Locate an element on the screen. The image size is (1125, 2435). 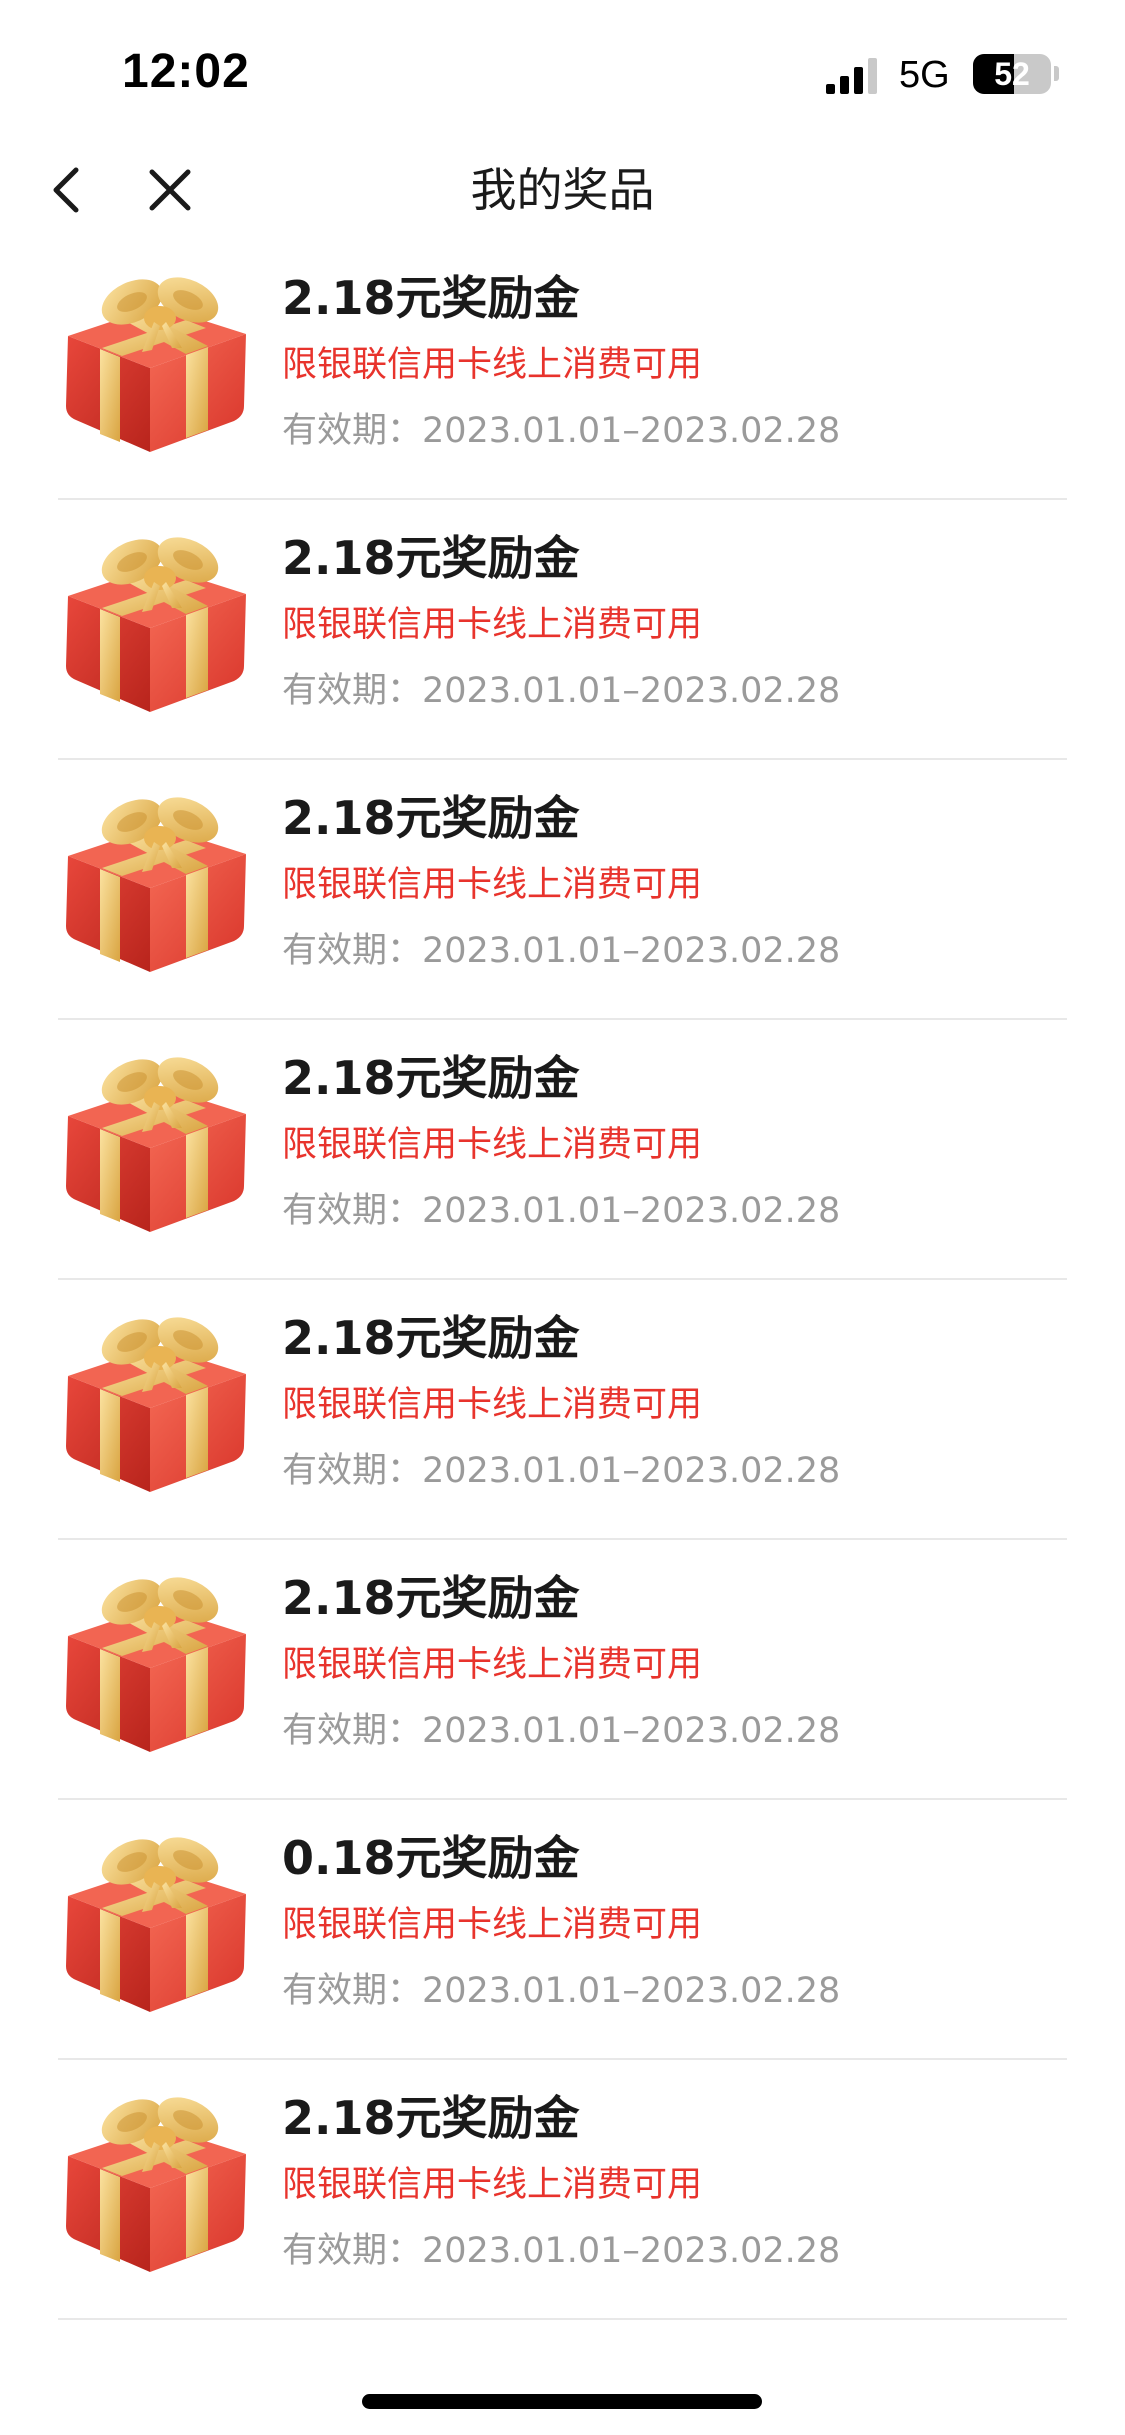
close-icon is located at coordinates (170, 190).